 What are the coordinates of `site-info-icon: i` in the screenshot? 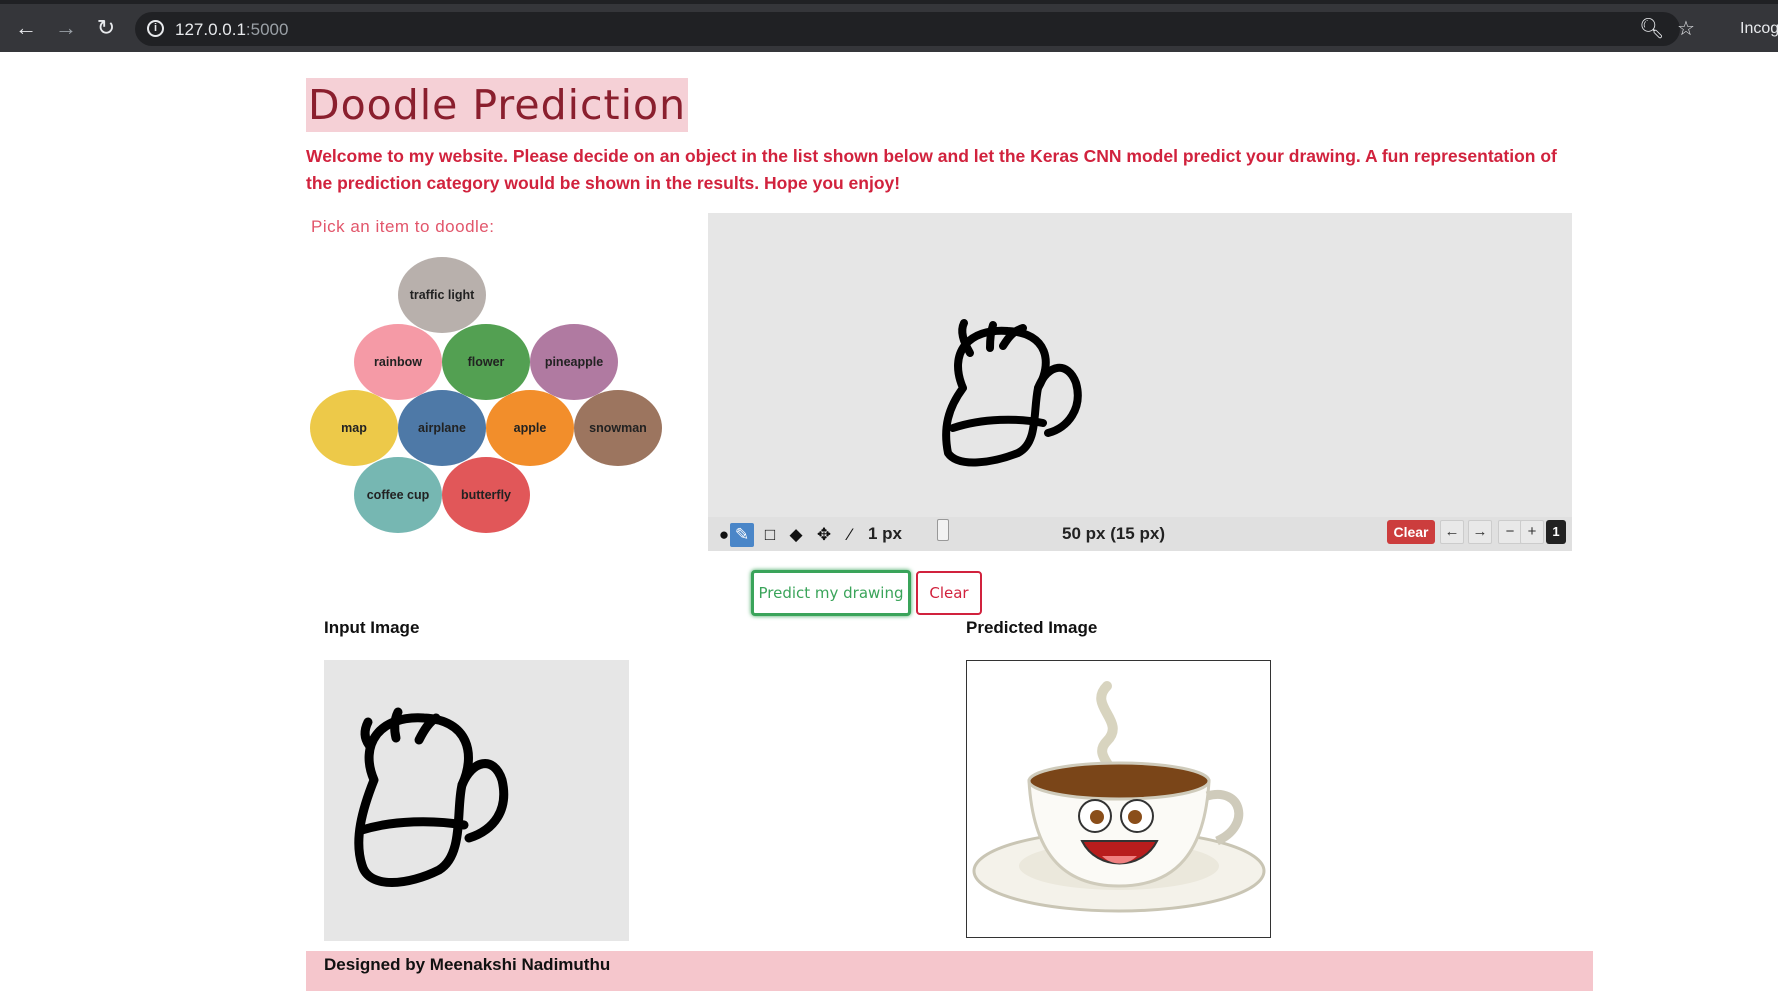 It's located at (155, 28).